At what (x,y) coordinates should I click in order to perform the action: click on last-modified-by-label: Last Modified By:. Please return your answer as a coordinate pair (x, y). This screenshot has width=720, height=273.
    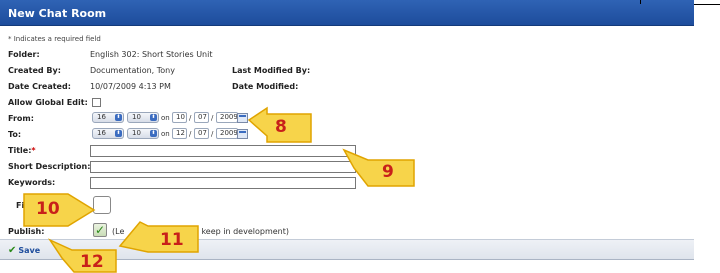
    Looking at the image, I should click on (271, 70).